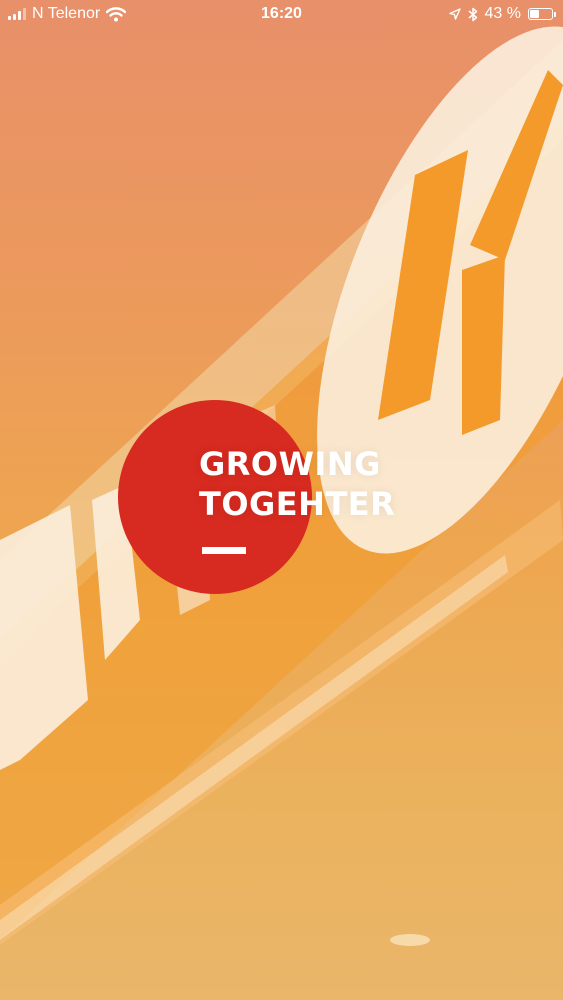 The image size is (563, 1000). What do you see at coordinates (281, 15) in the screenshot?
I see `status-bar: N Telenor 16:20 43 %` at bounding box center [281, 15].